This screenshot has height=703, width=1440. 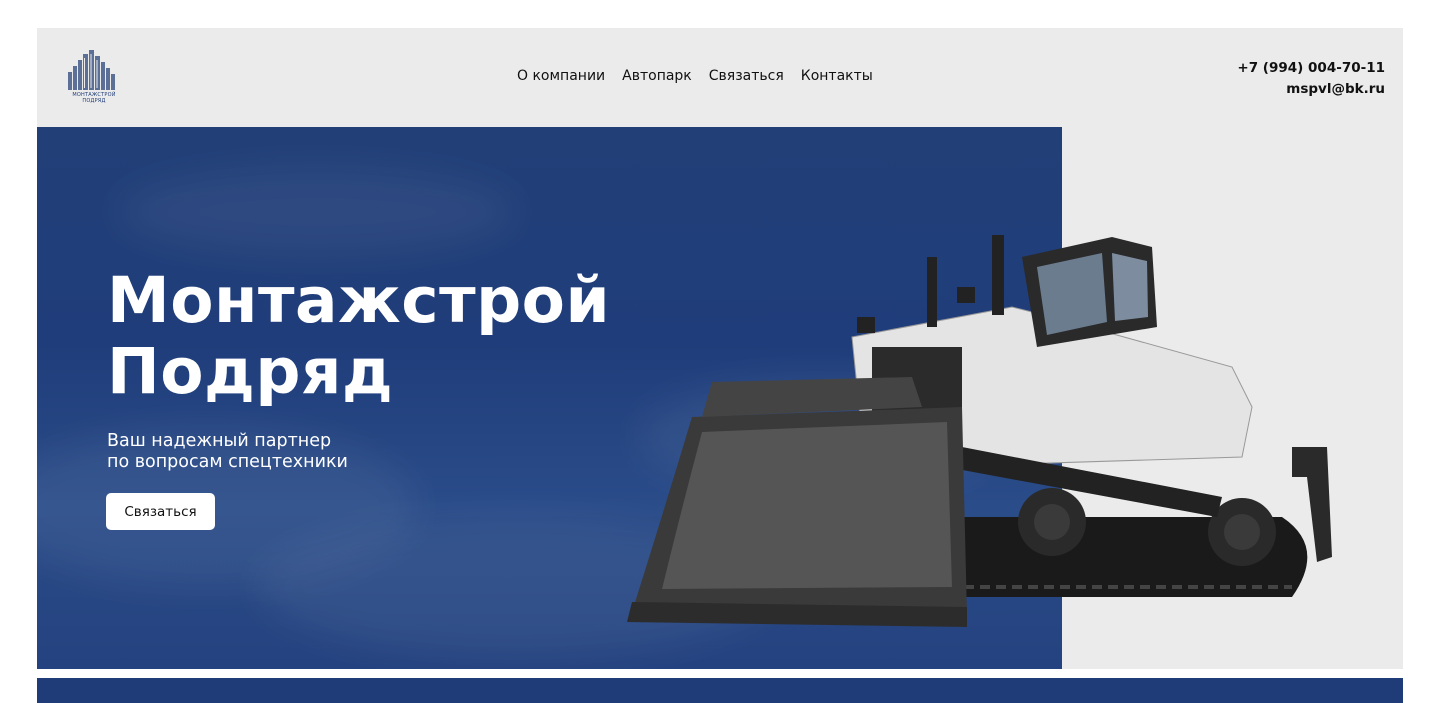 I want to click on company-logo: МОНТАЖСТРОЙ ПОДРЯД, so click(x=94, y=80).